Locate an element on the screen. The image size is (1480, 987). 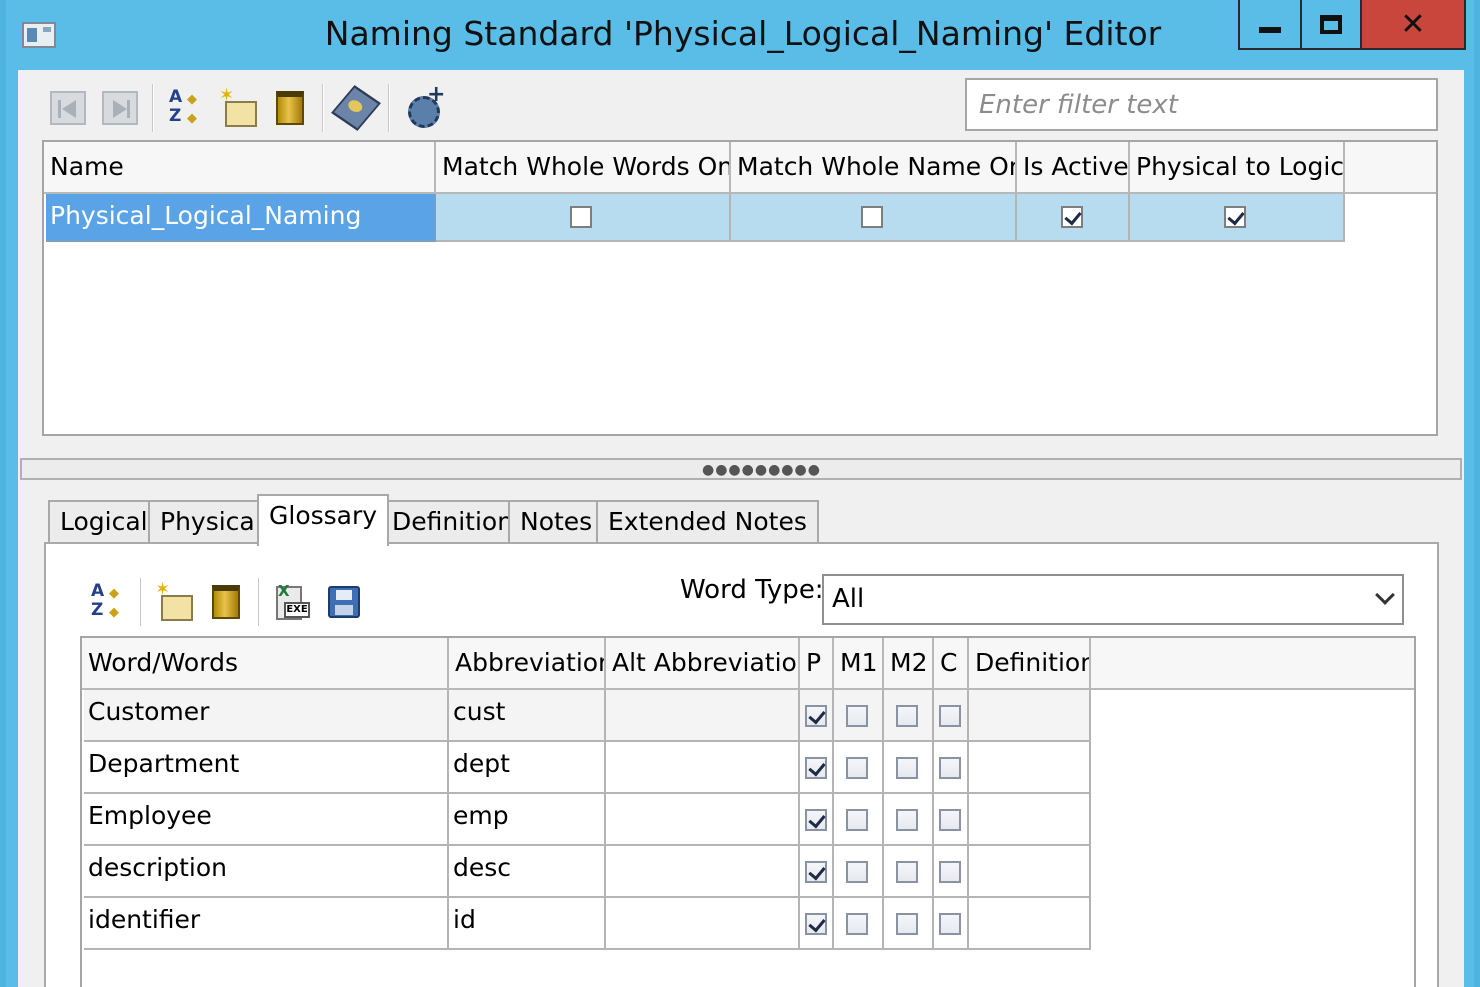
column-header-match-whole-words: Match Whole Words Only is located at coordinates (583, 168).